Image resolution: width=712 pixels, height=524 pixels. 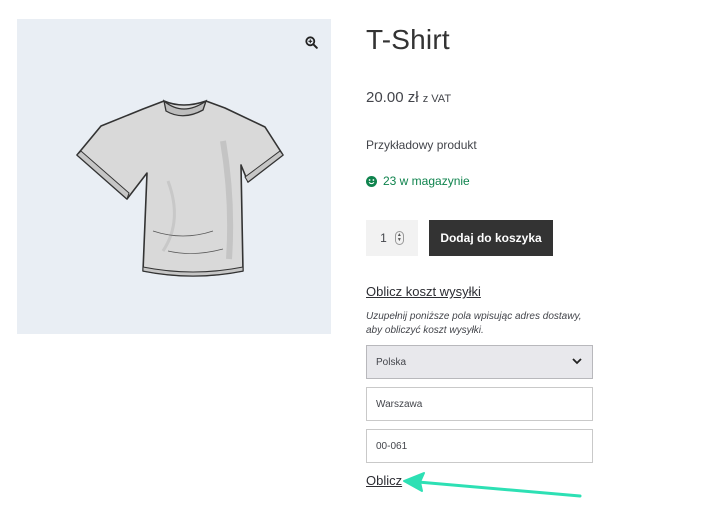 What do you see at coordinates (392, 238) in the screenshot?
I see `quantity-stepper: 1 ▲ ▼` at bounding box center [392, 238].